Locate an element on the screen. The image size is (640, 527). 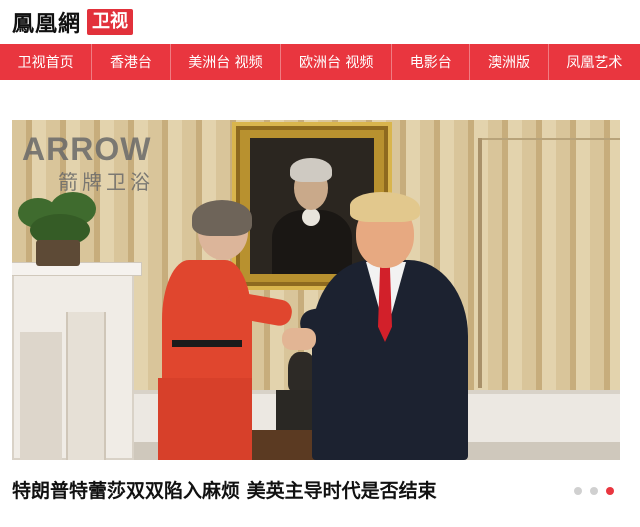
person-right-hair is located at coordinates (385, 207).